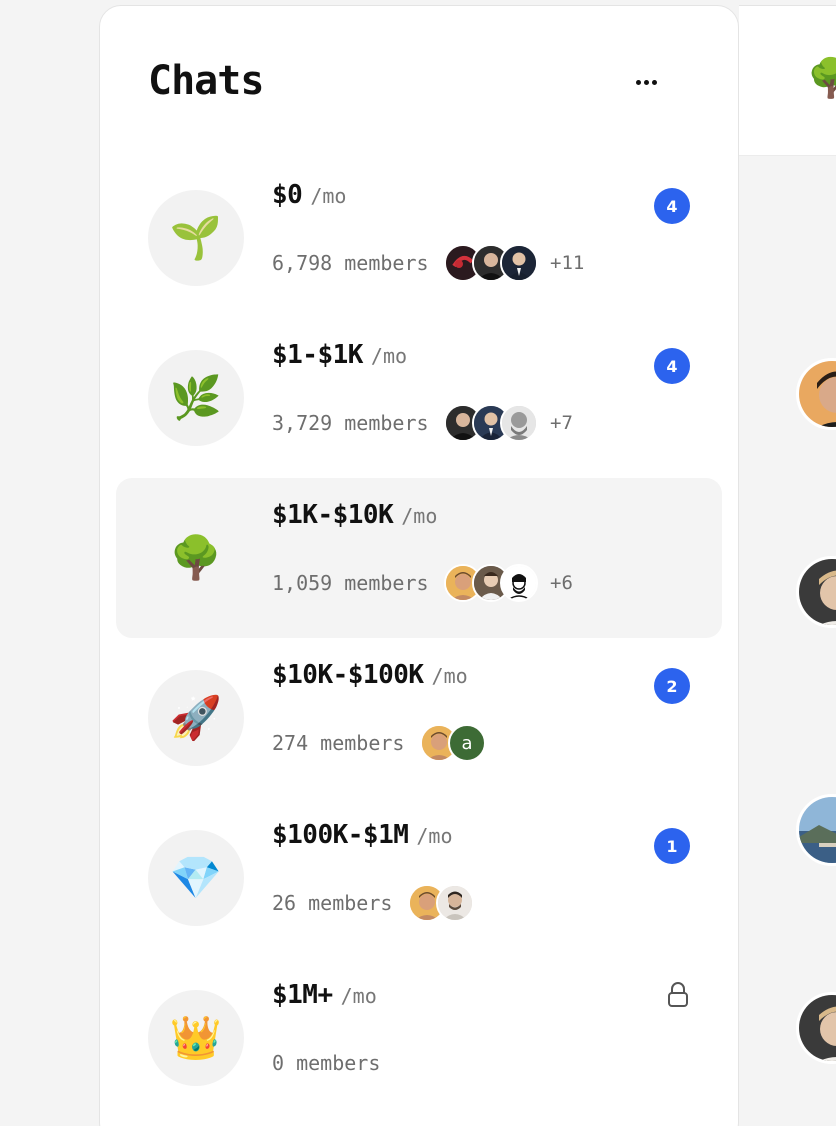  Describe the element at coordinates (362, 835) in the screenshot. I see `chat-name: $100K-$1M/mo` at that location.